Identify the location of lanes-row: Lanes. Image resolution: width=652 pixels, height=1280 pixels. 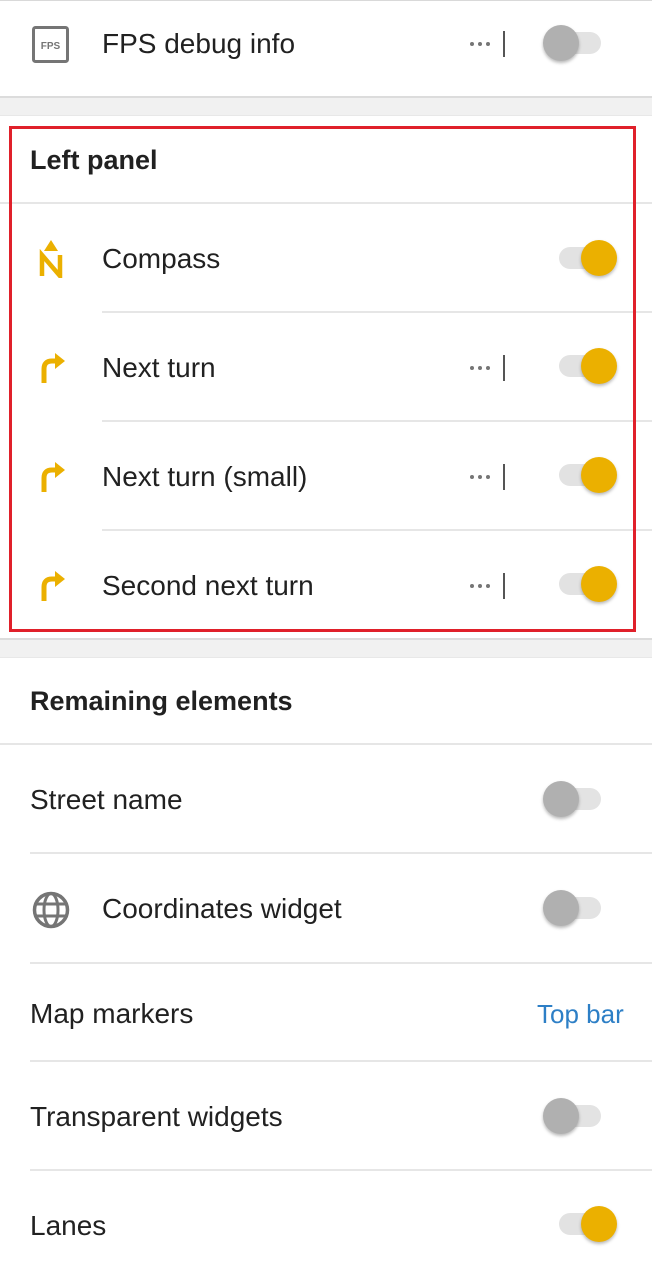
(326, 1225).